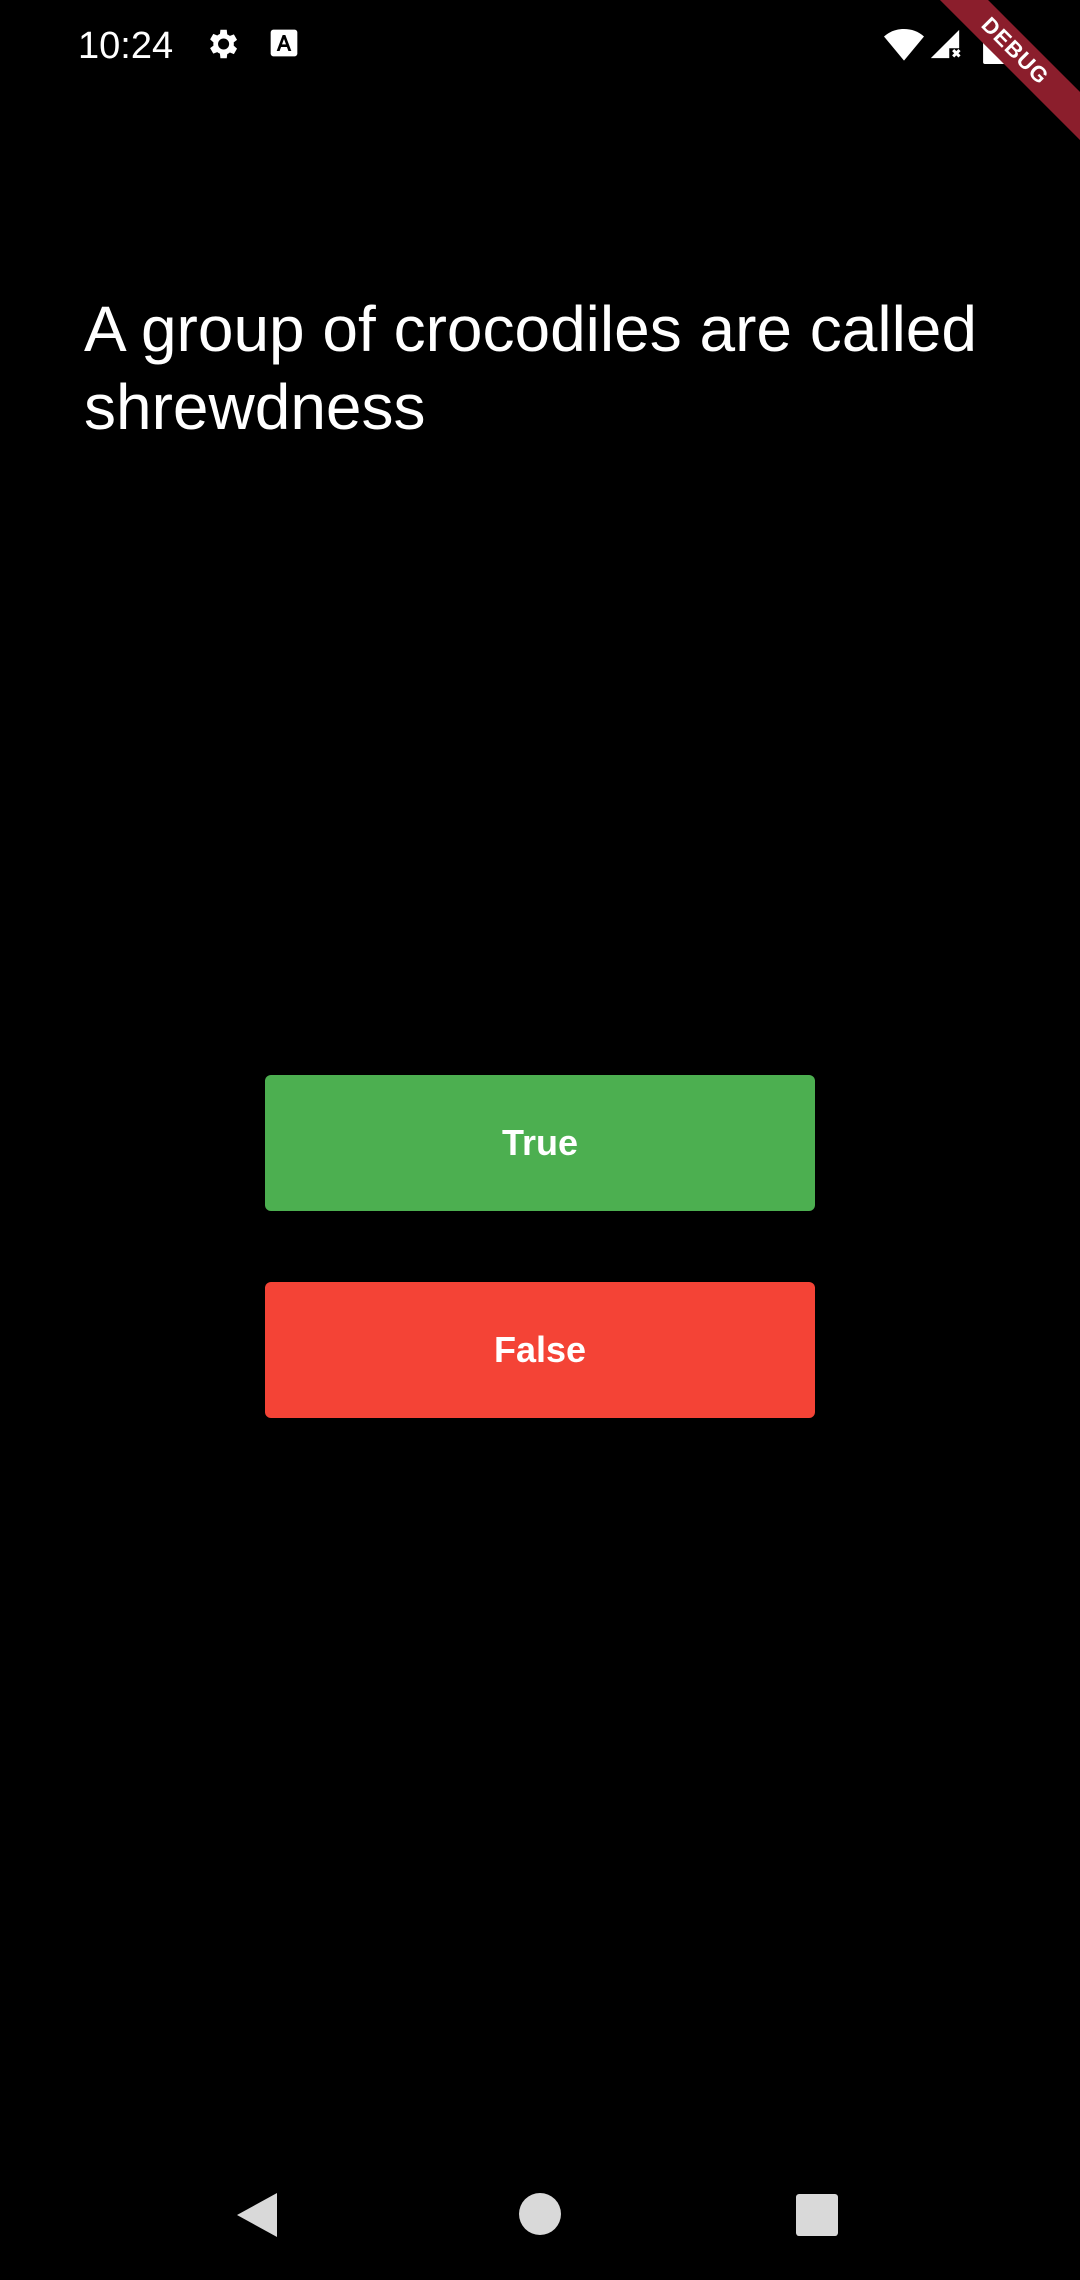 The height and width of the screenshot is (2280, 1080). I want to click on wifi-icon, so click(904, 45).